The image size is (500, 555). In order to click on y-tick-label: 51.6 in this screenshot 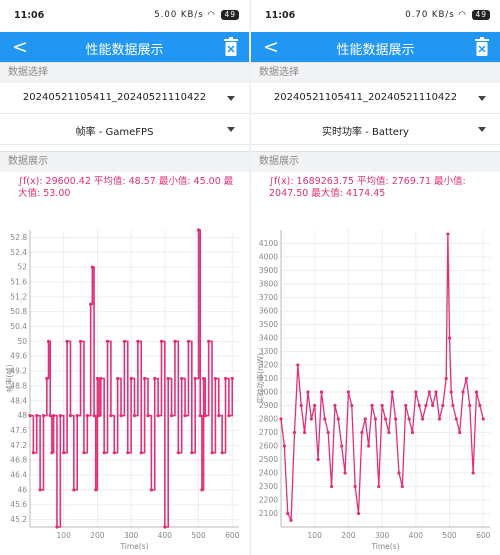, I will do `click(18, 281)`.